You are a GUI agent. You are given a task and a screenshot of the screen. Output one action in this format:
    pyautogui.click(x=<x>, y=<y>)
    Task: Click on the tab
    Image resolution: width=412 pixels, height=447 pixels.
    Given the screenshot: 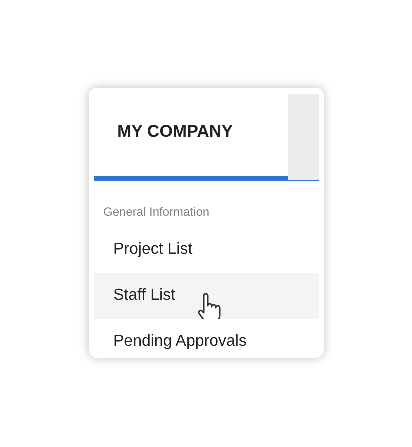 What is the action you would take?
    pyautogui.click(x=303, y=137)
    